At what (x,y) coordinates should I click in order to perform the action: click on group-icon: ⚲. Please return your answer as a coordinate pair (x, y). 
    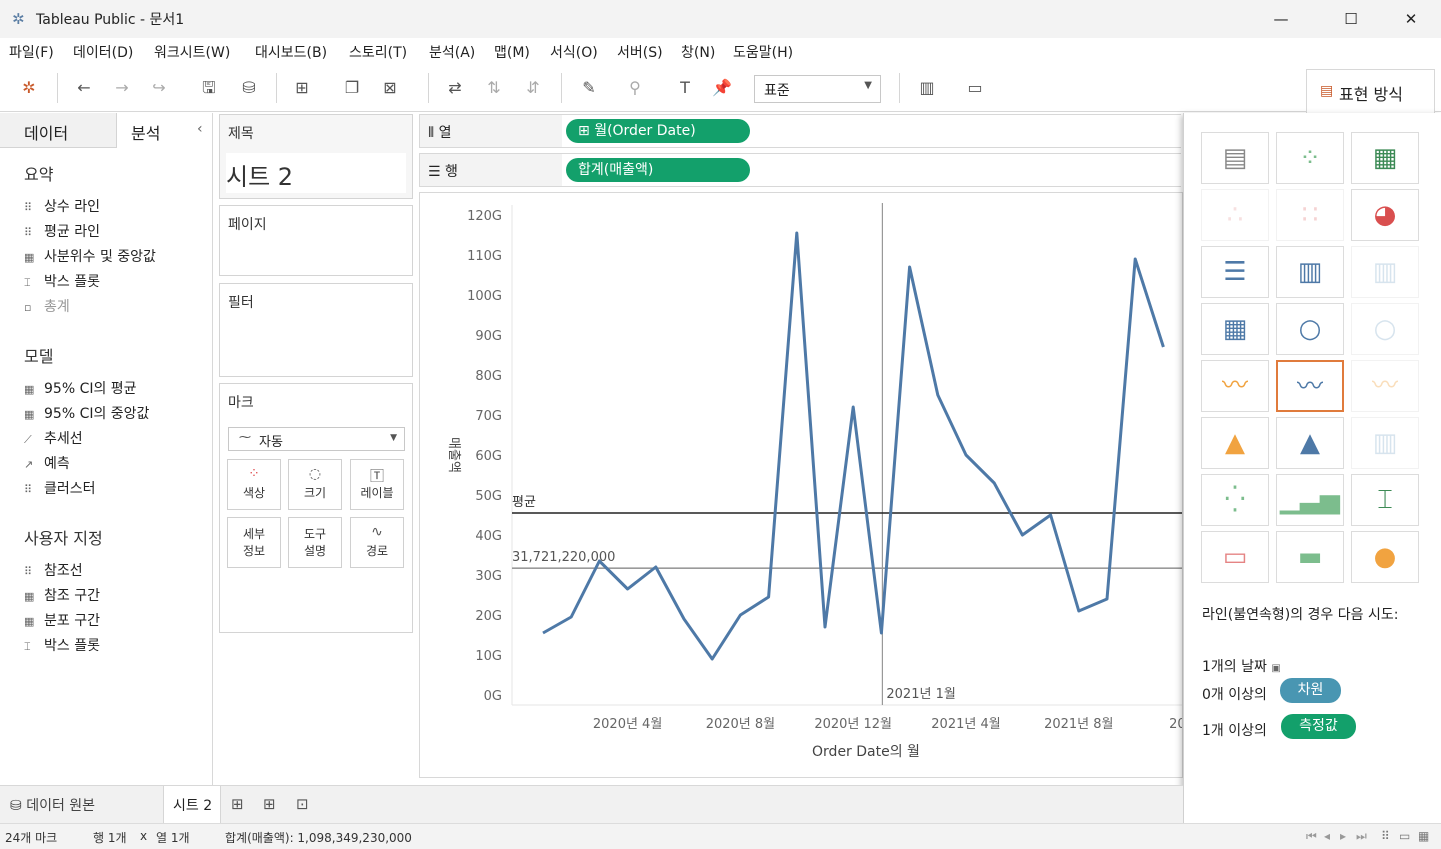
    Looking at the image, I should click on (635, 88).